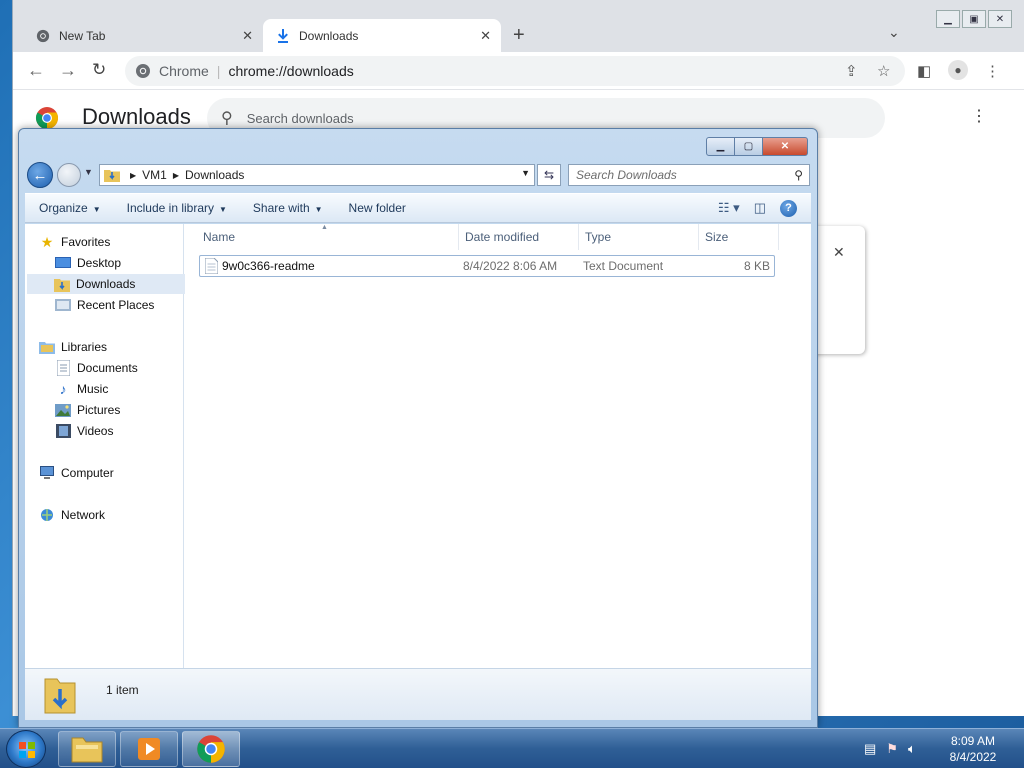  I want to click on new-folder-button: New folder, so click(377, 208).